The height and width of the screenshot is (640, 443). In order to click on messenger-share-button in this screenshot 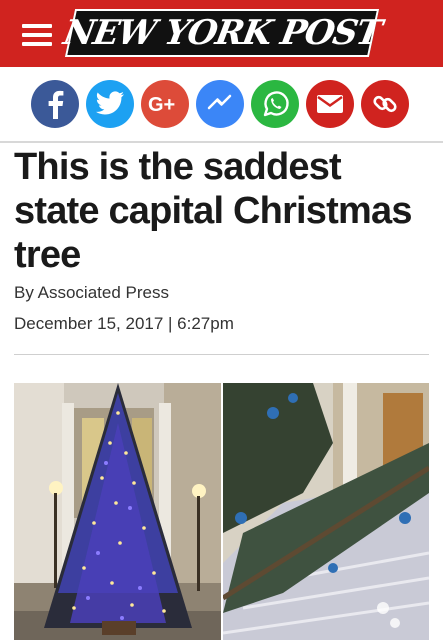, I will do `click(220, 104)`.